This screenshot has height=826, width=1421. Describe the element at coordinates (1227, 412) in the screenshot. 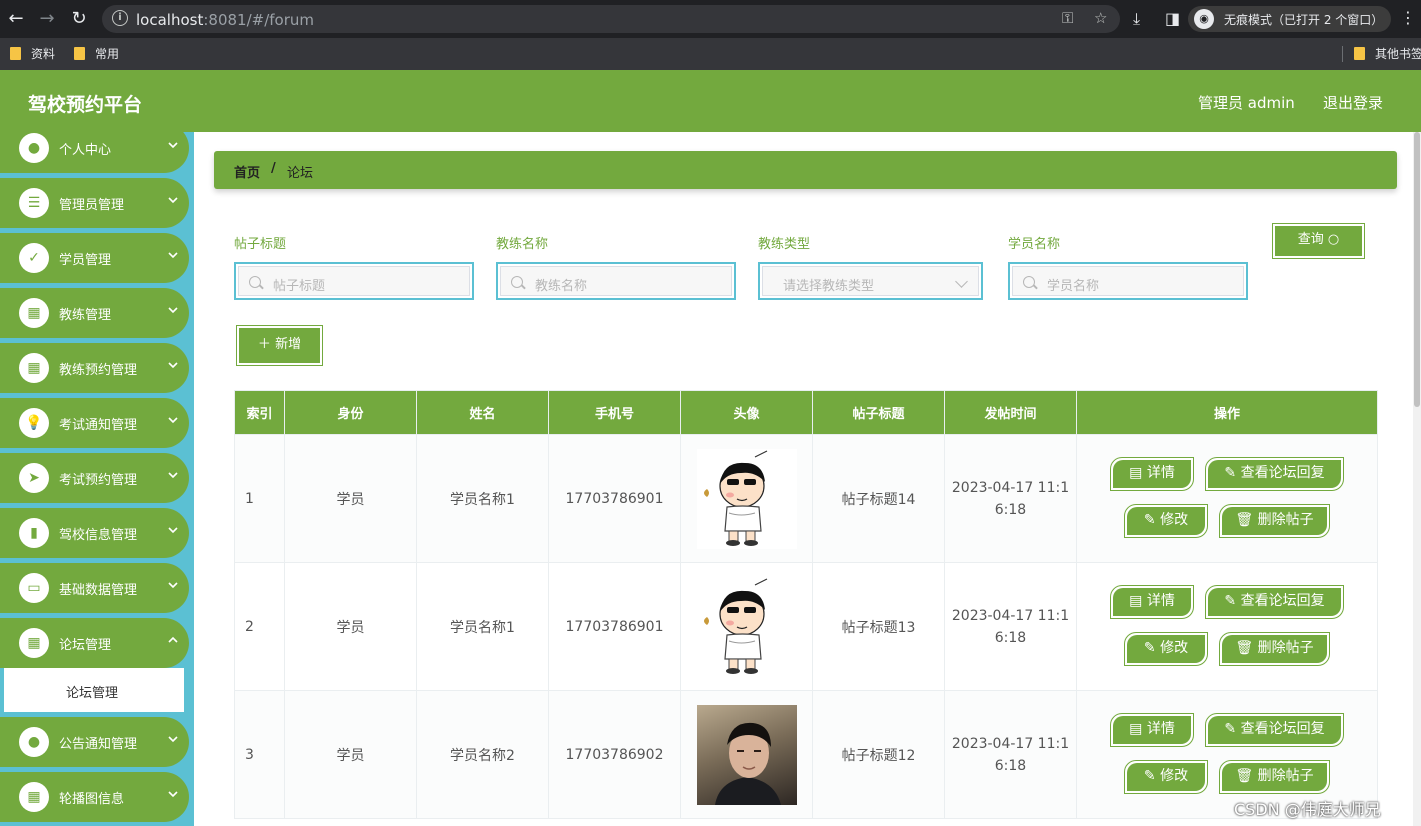

I see `column-header: 操作` at that location.